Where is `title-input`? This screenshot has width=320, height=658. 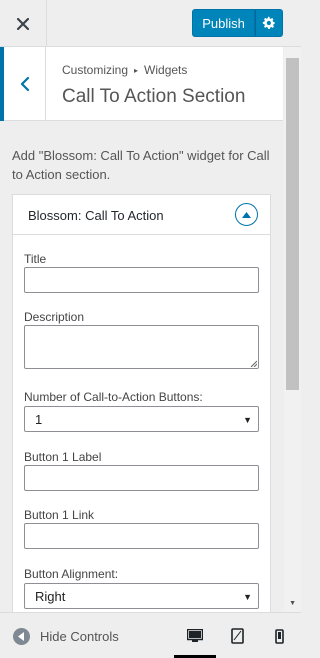
title-input is located at coordinates (141, 280).